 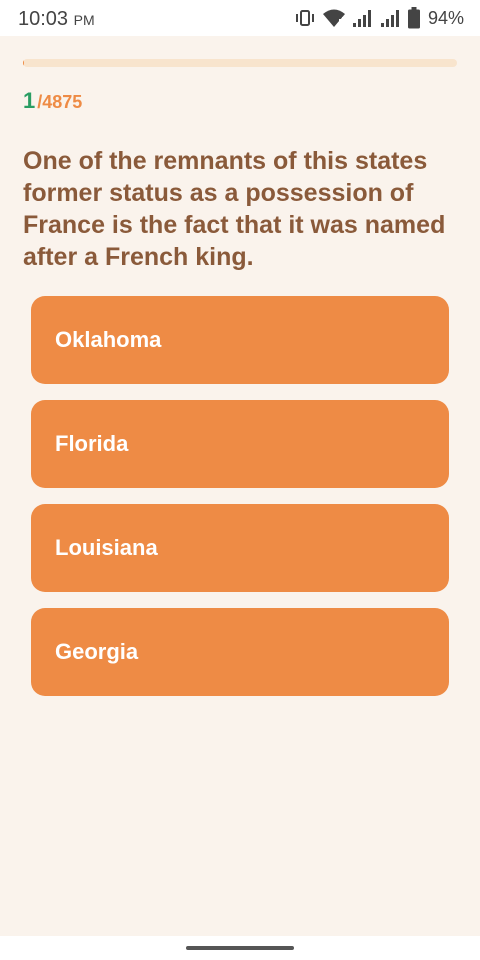 What do you see at coordinates (413, 18) in the screenshot?
I see `battery-icon` at bounding box center [413, 18].